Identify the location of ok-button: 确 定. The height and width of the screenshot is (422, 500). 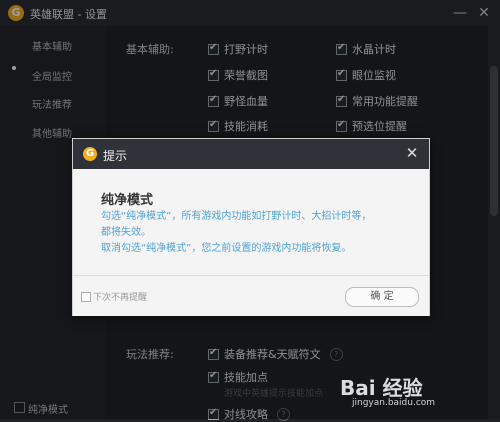
(382, 297).